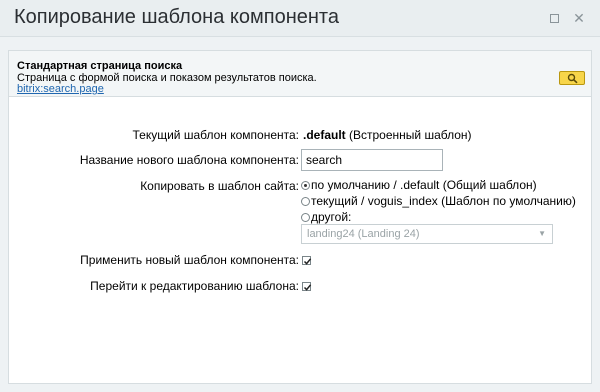  I want to click on dialog-title: Копирование шаблона компонента, so click(176, 17).